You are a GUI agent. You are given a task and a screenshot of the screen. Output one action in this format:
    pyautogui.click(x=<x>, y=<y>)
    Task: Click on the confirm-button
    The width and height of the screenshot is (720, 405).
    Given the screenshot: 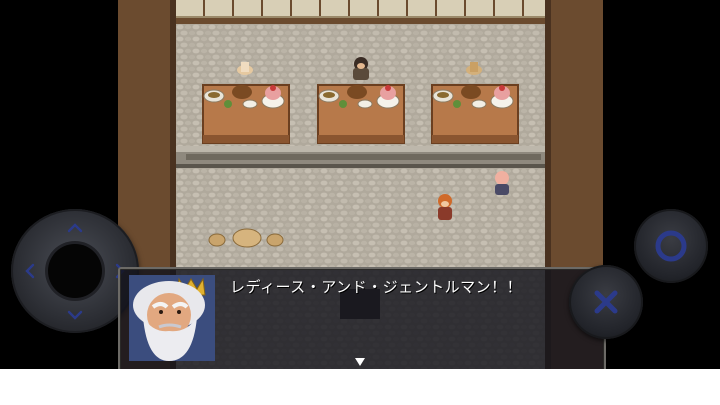 What is the action you would take?
    pyautogui.click(x=671, y=246)
    